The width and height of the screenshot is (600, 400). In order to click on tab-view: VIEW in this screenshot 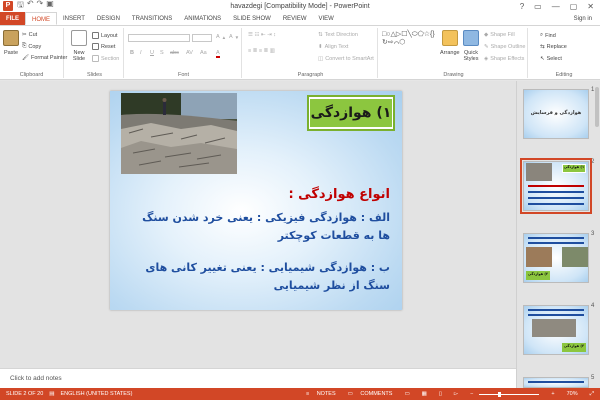, I will do `click(326, 18)`.